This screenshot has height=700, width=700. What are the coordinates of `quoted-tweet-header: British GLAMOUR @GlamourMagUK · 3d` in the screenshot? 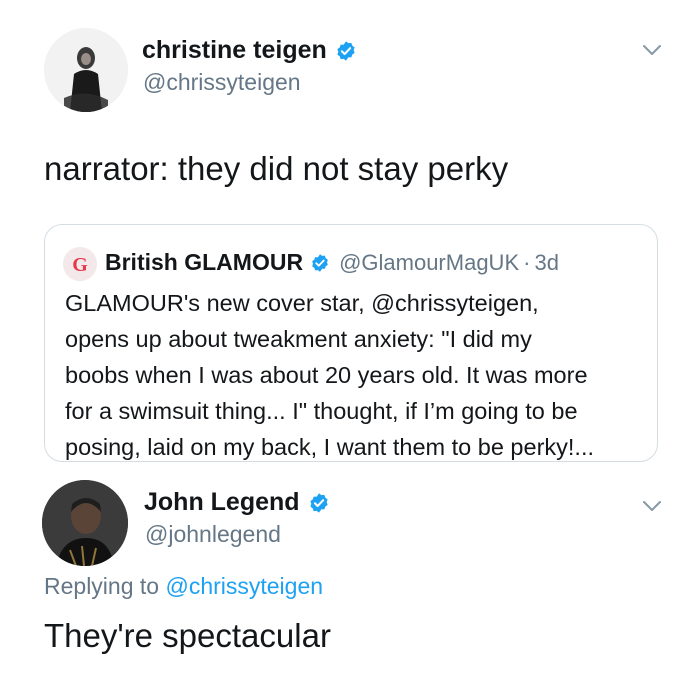 It's located at (332, 262).